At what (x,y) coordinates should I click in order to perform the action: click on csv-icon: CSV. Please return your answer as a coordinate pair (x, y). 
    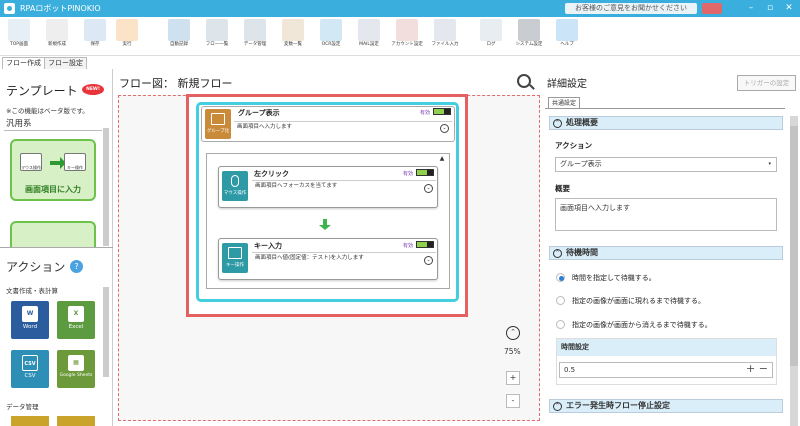
    Looking at the image, I should click on (30, 363).